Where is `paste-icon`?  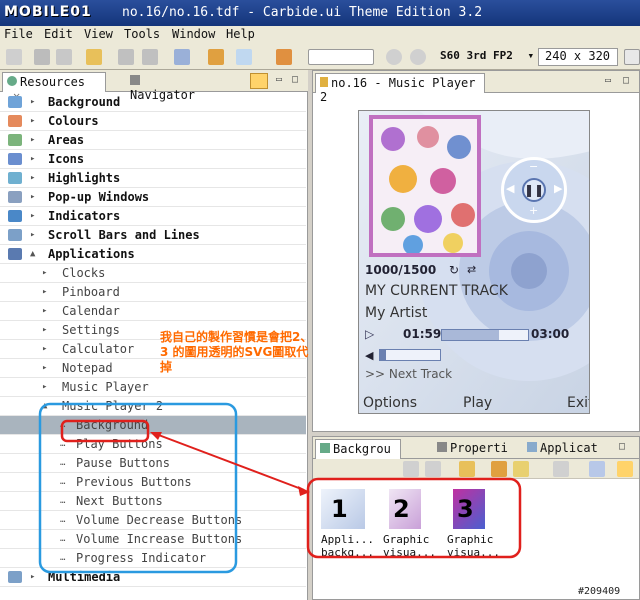 paste-icon is located at coordinates (433, 469).